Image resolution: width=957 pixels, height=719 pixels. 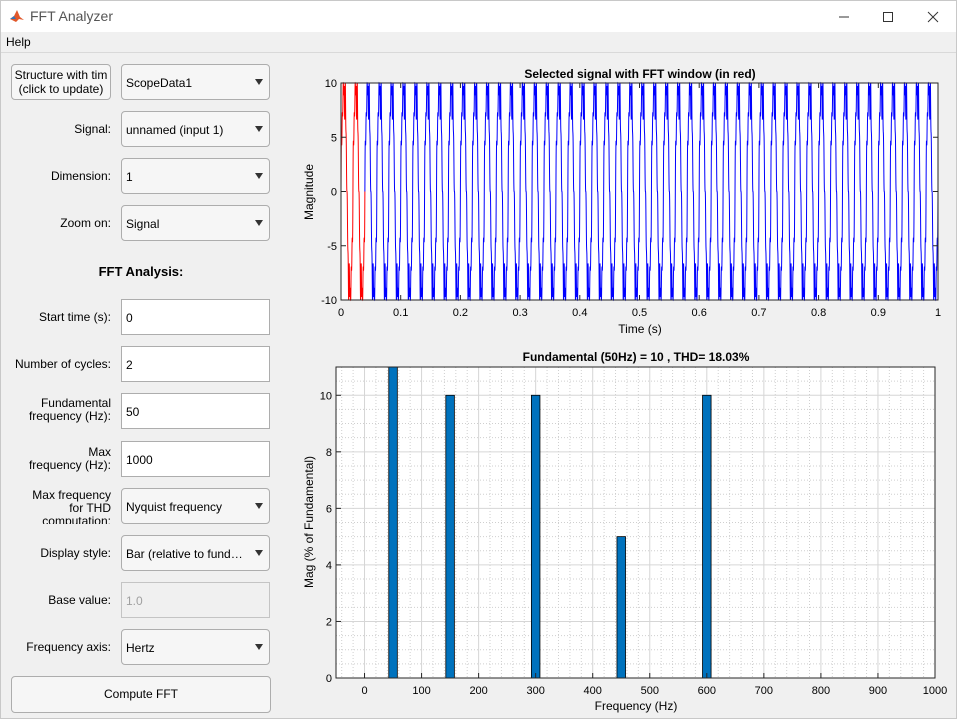 I want to click on signal-x-tick-label: 0.5, so click(x=639, y=313).